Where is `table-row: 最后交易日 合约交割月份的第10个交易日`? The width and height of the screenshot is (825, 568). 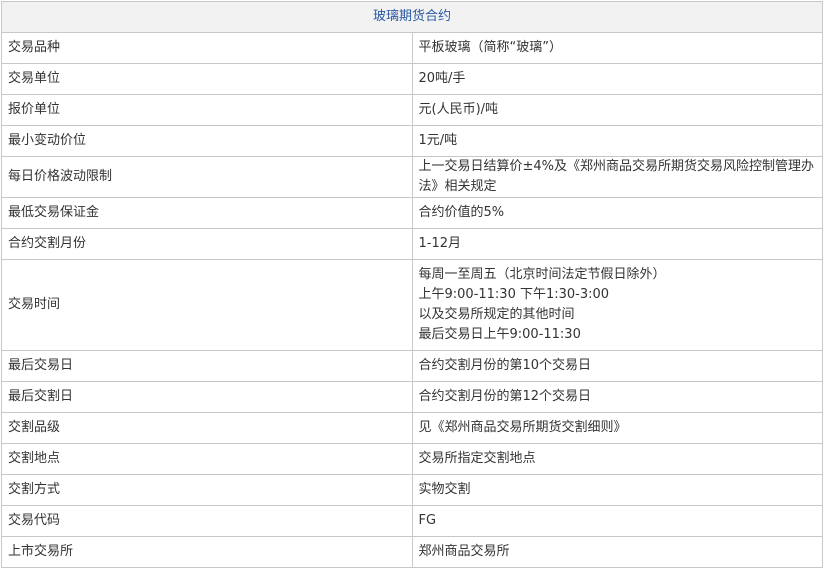
table-row: 最后交易日 合约交割月份的第10个交易日 is located at coordinates (412, 366).